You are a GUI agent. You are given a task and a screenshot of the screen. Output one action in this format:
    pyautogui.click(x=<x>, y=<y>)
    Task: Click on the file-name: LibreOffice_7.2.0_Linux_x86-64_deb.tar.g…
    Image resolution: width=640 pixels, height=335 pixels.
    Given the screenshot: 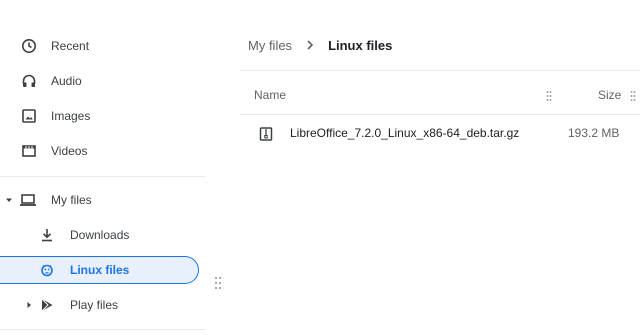 What is the action you would take?
    pyautogui.click(x=405, y=133)
    